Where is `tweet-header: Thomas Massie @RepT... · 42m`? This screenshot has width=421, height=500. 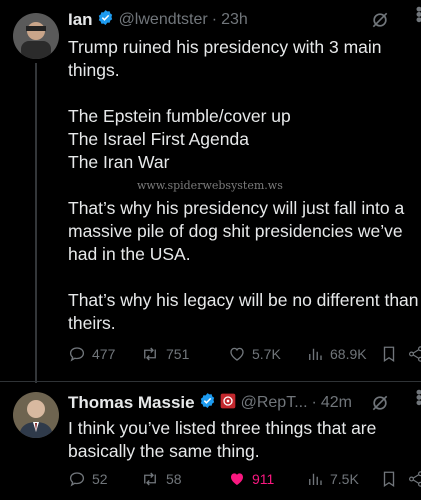 tweet-header: Thomas Massie @RepT... · 42m is located at coordinates (210, 403).